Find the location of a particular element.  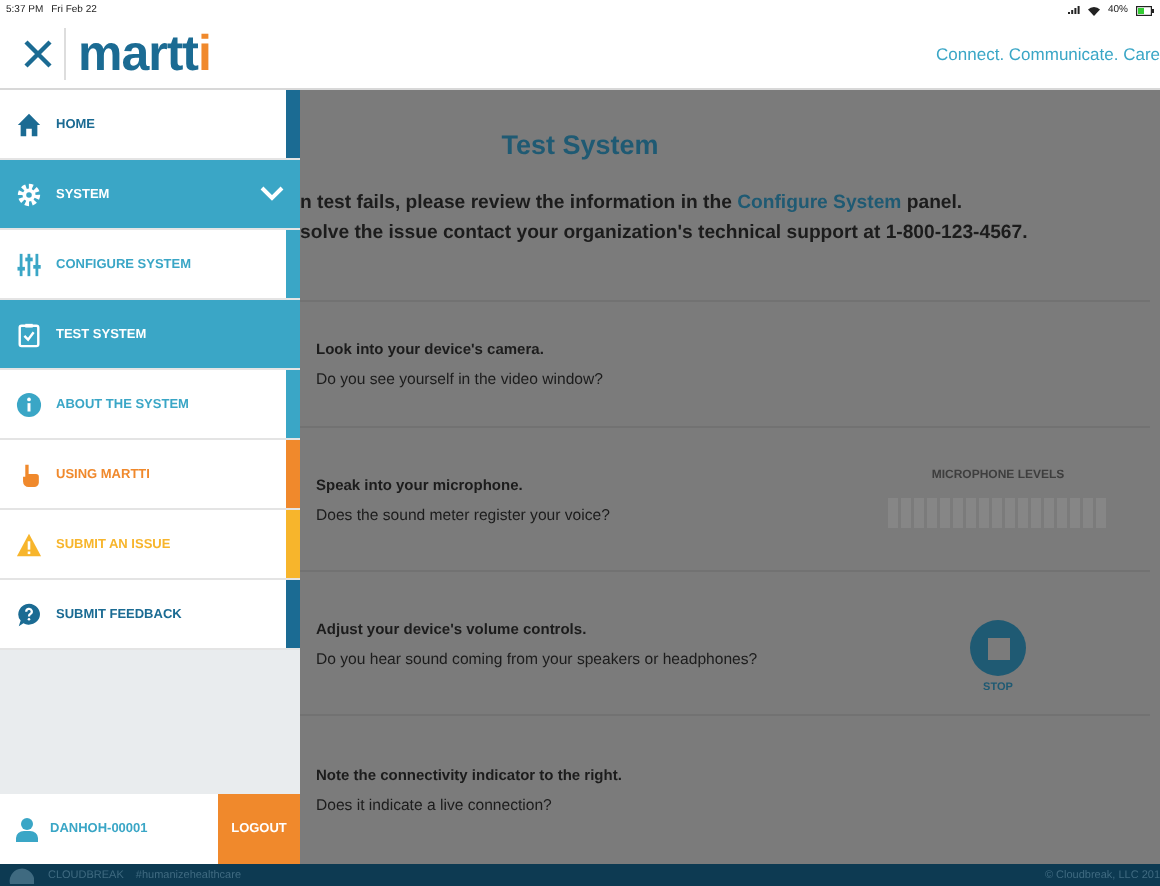

user-icon is located at coordinates (27, 829).